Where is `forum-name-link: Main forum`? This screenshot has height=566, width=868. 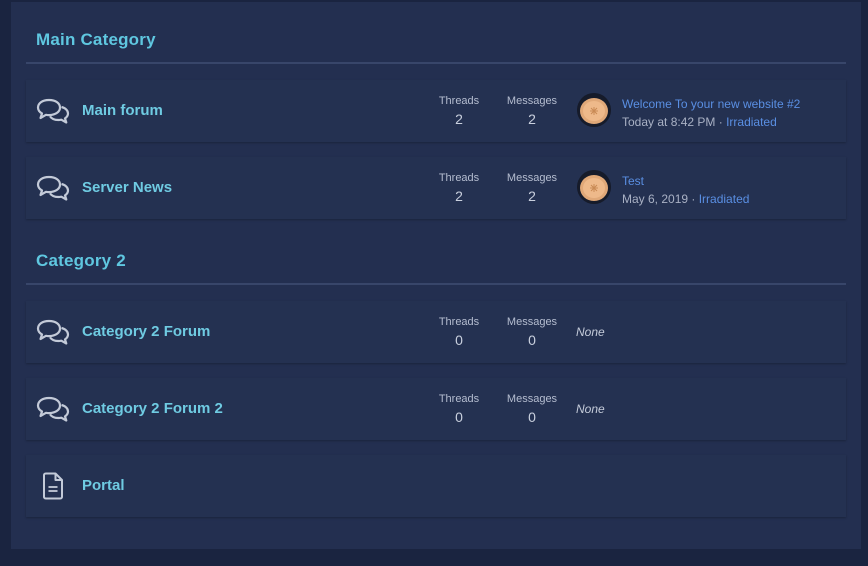 forum-name-link: Main forum is located at coordinates (122, 110).